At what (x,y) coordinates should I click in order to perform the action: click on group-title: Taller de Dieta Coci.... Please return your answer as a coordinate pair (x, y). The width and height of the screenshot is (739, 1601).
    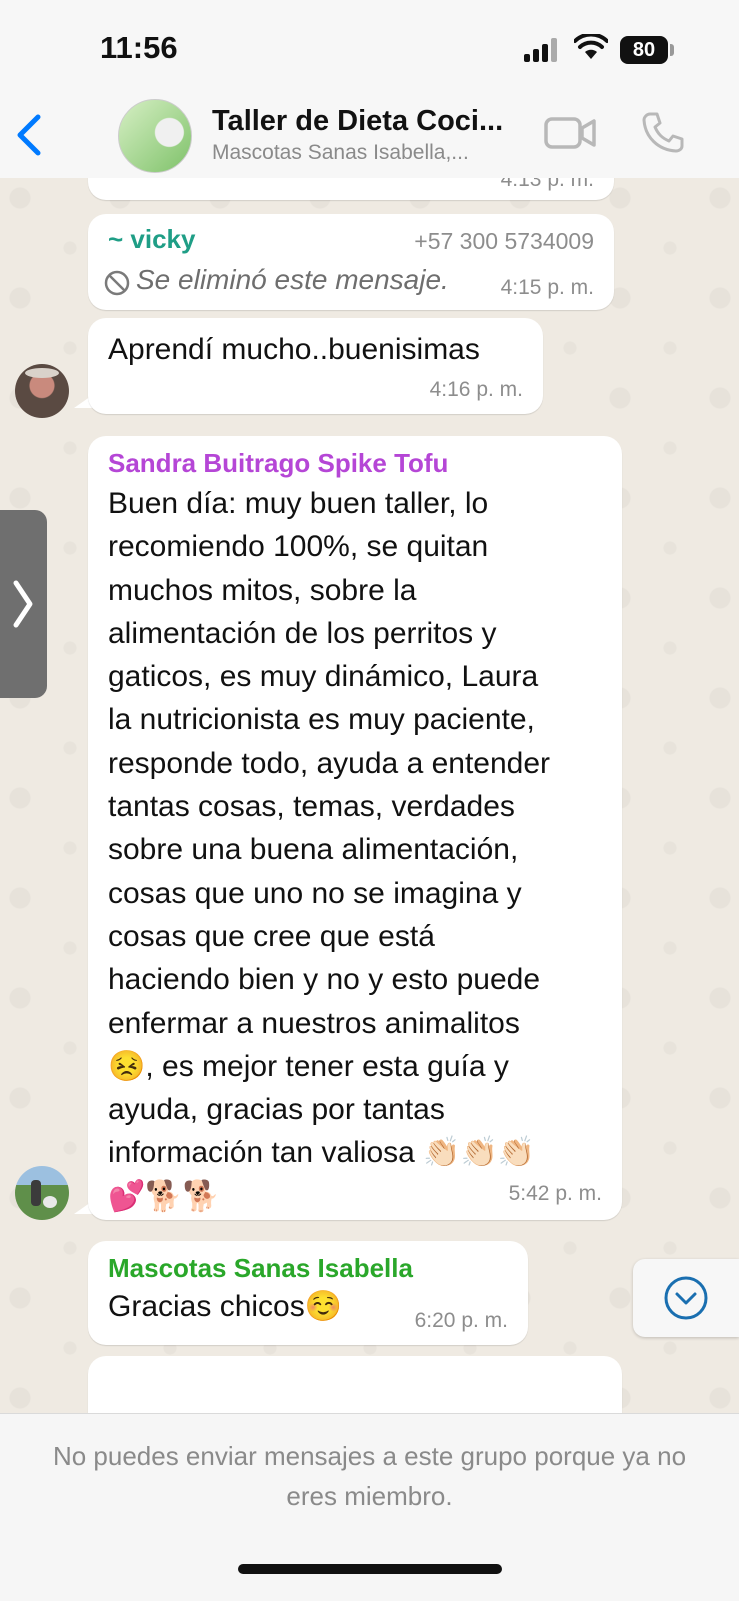
    Looking at the image, I should click on (357, 121).